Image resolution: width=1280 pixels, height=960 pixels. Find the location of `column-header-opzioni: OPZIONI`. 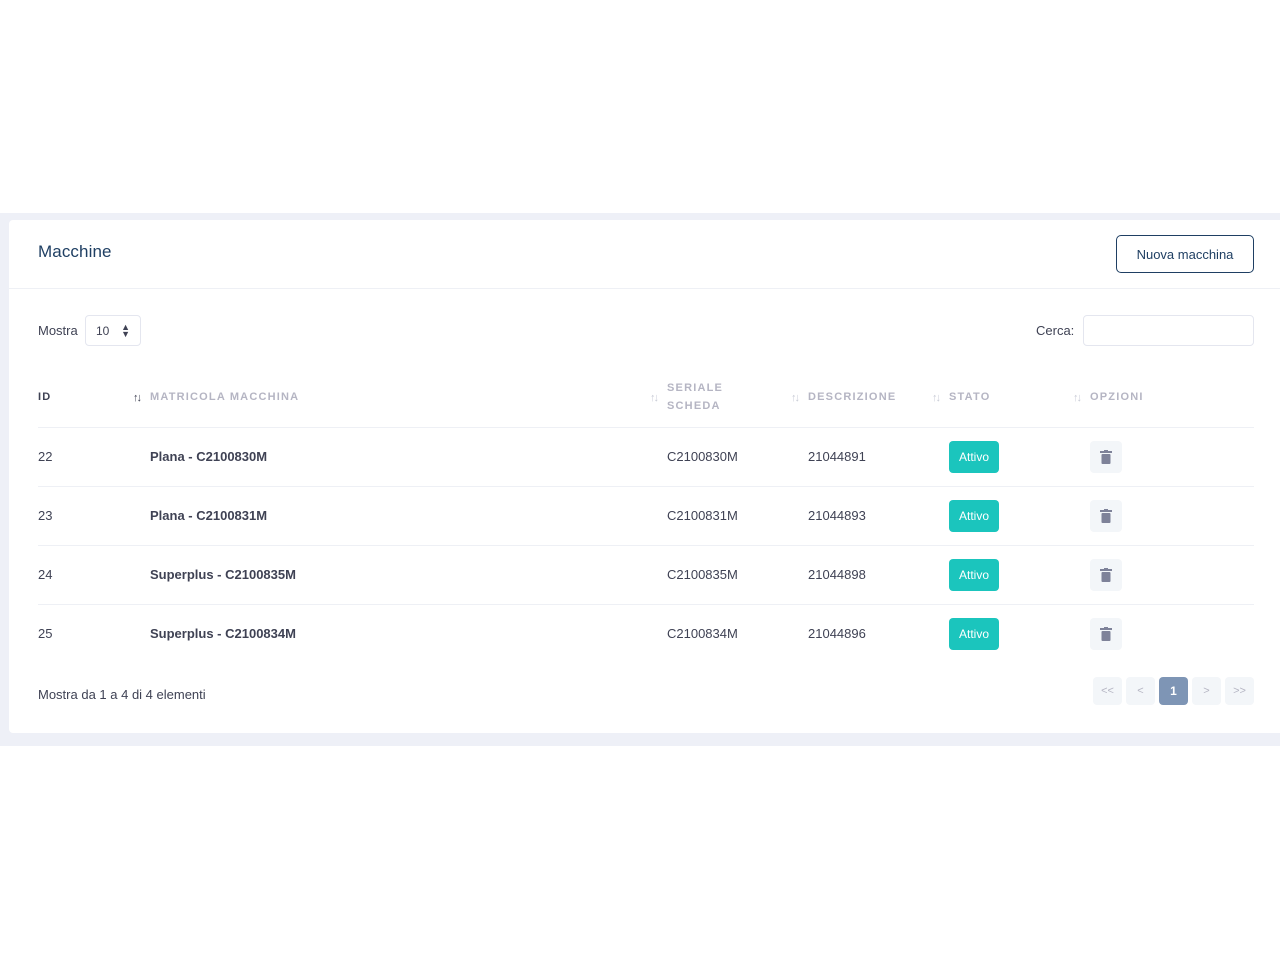

column-header-opzioni: OPZIONI is located at coordinates (1172, 398).